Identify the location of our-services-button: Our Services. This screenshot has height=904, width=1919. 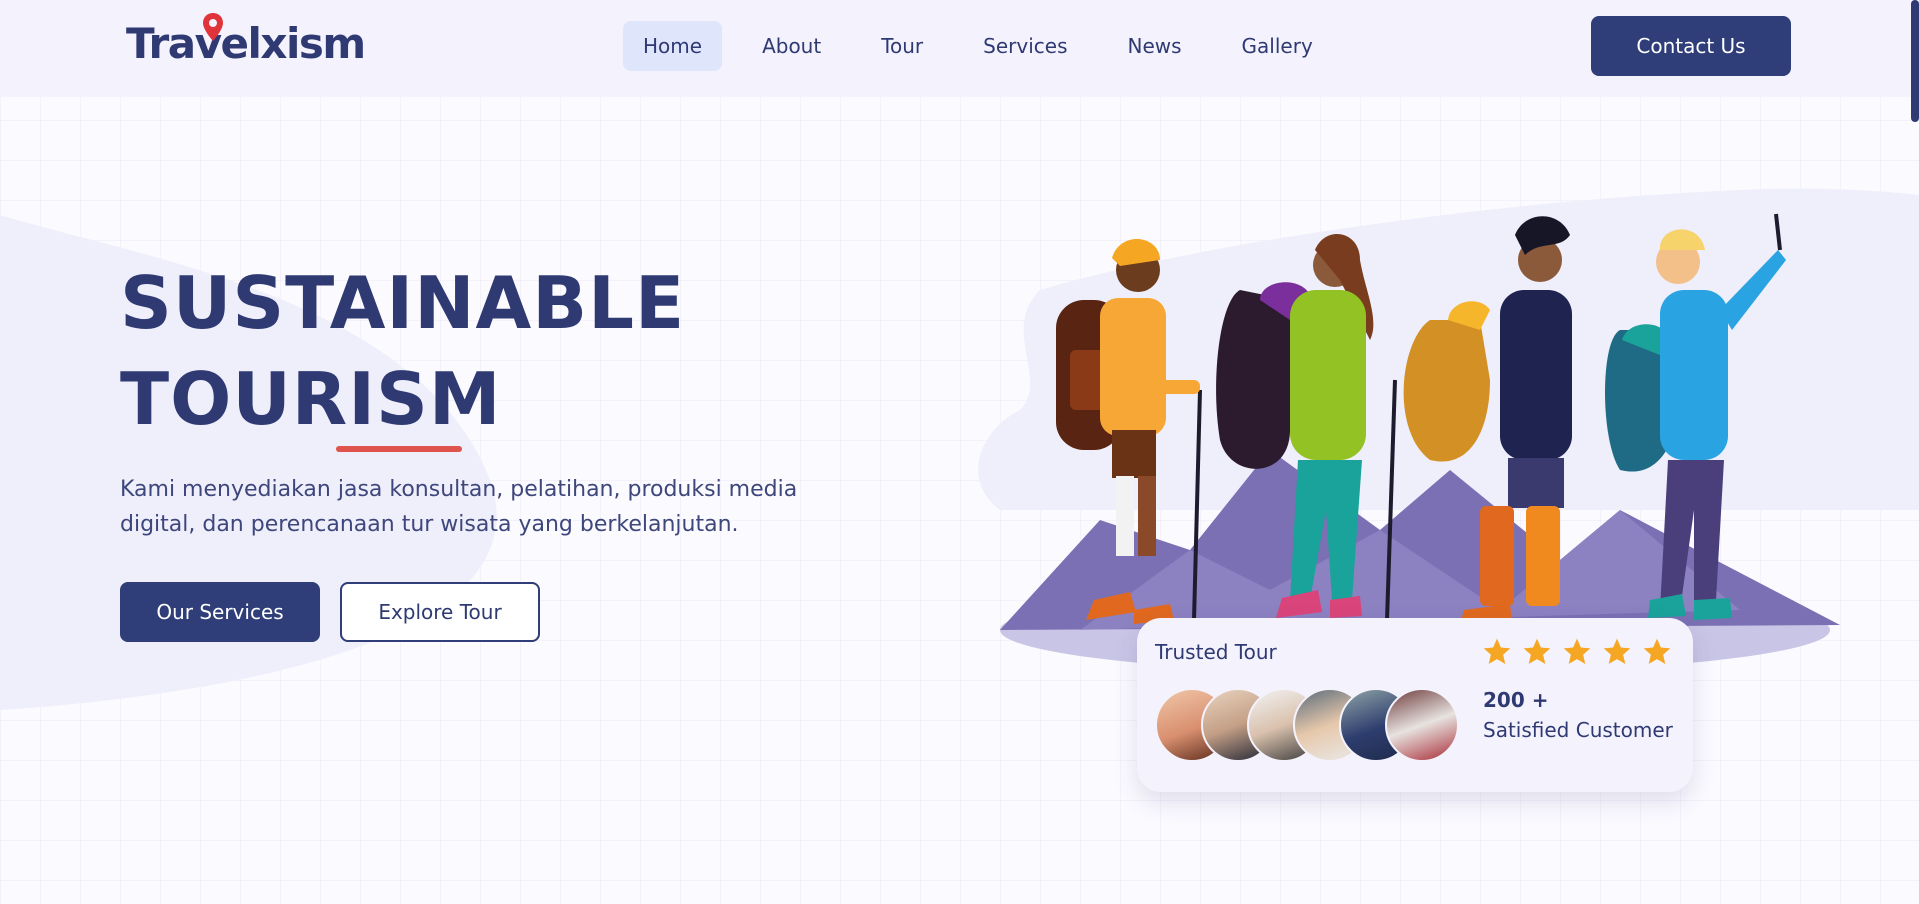
(220, 612).